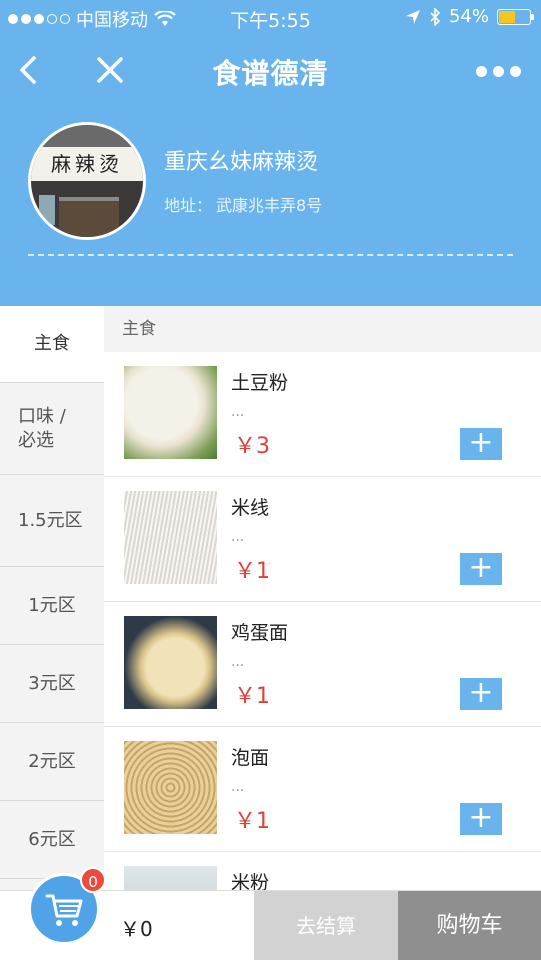 The height and width of the screenshot is (960, 541). Describe the element at coordinates (507, 16) in the screenshot. I see `battery-level` at that location.